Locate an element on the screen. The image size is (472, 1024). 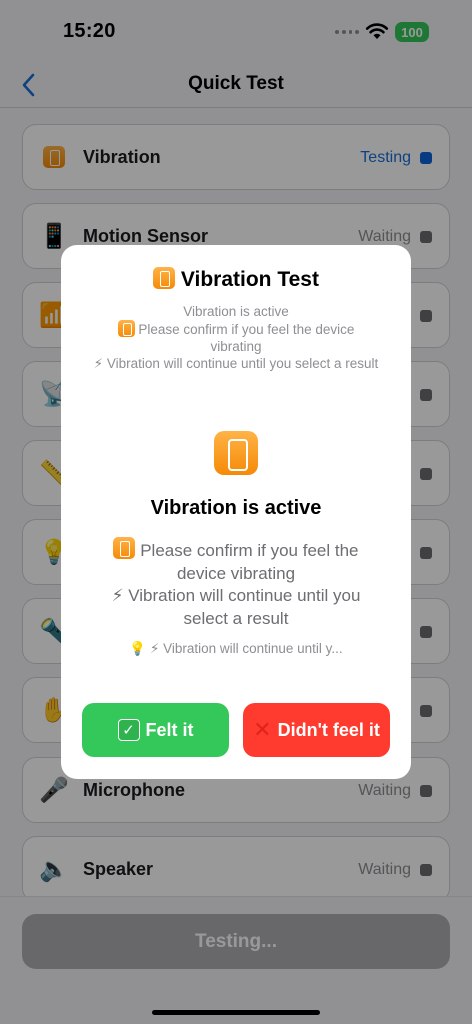
status-heading: Vibration is active is located at coordinates (236, 508).